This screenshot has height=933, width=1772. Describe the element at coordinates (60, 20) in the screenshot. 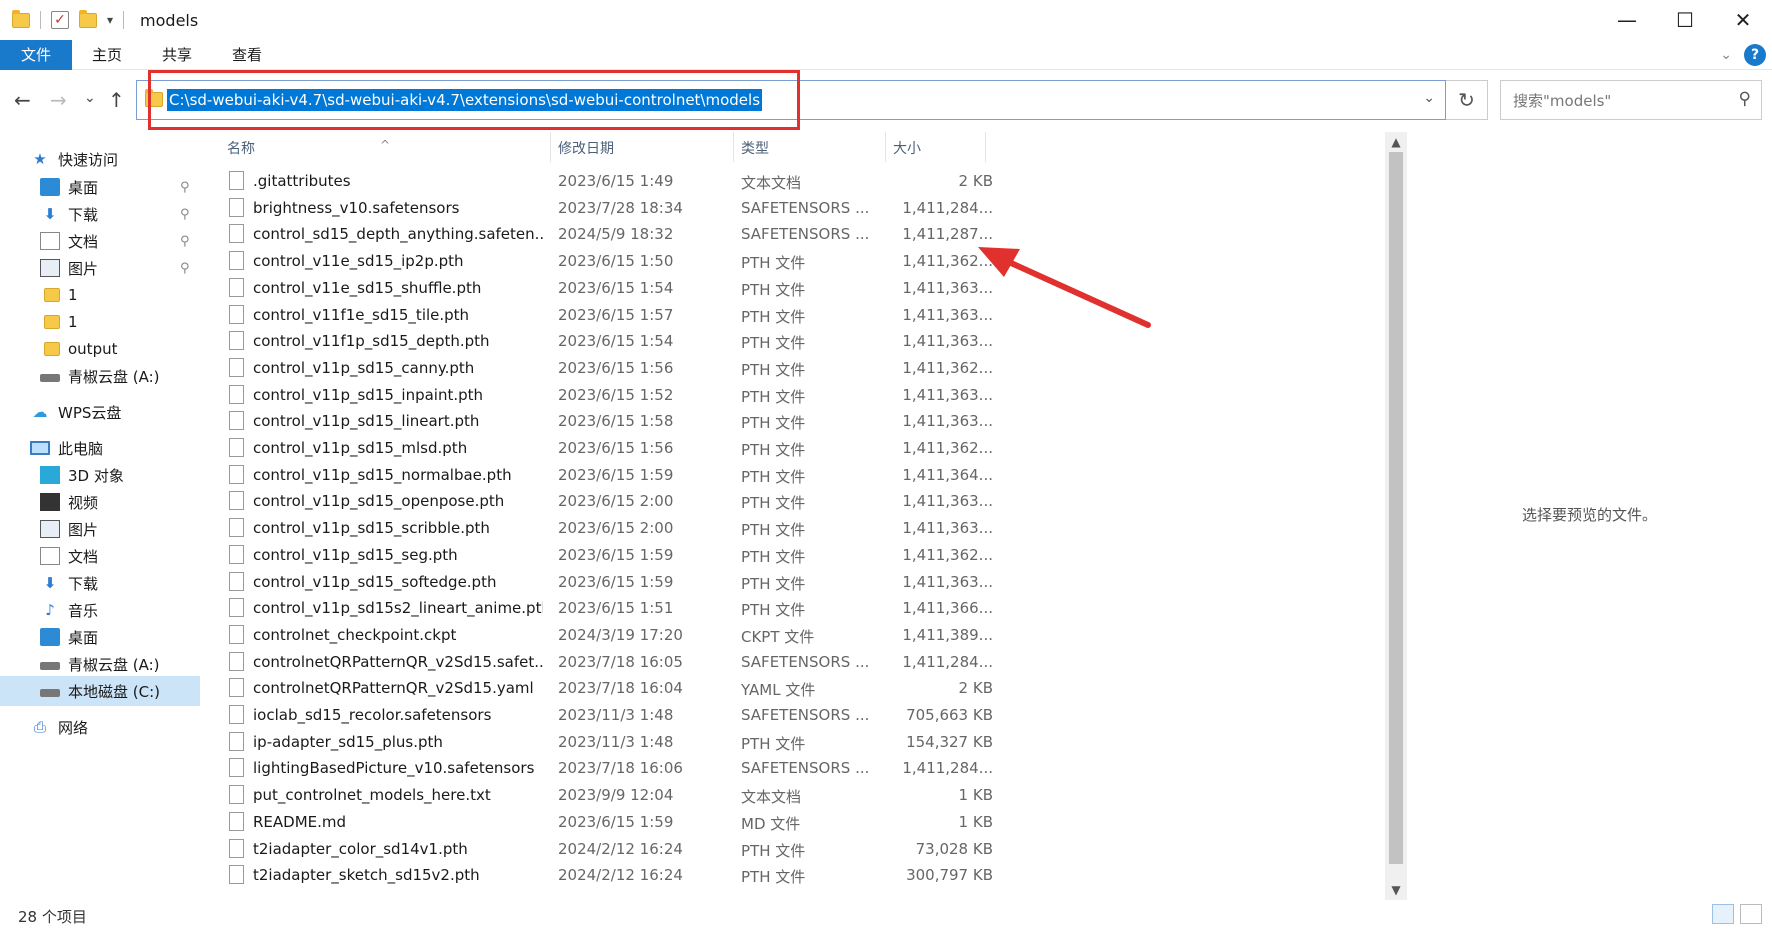

I see `properties-icon: ✓` at that location.